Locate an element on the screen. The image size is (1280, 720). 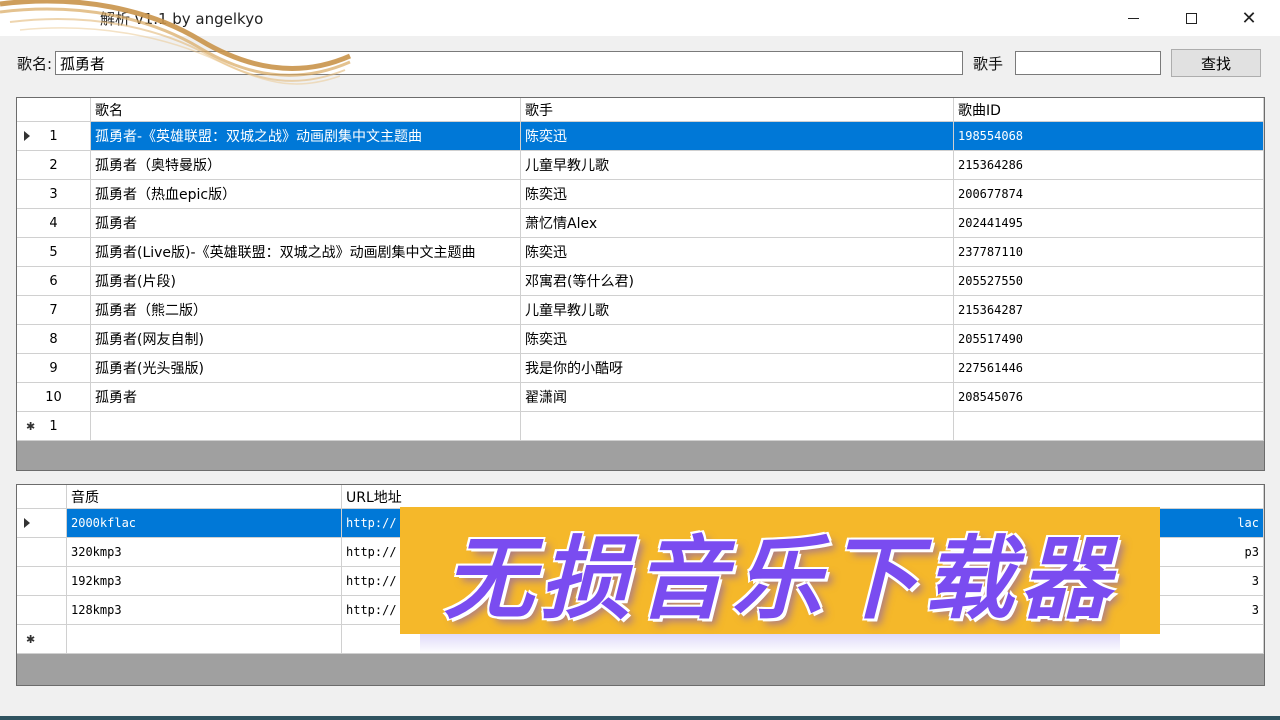
table-row: 3 孤勇者（热血epic版） 陈奕迅 200677874 is located at coordinates (640, 194).